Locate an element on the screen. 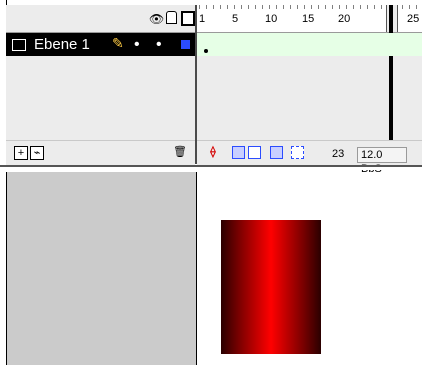  keyframe-dot is located at coordinates (206, 51).